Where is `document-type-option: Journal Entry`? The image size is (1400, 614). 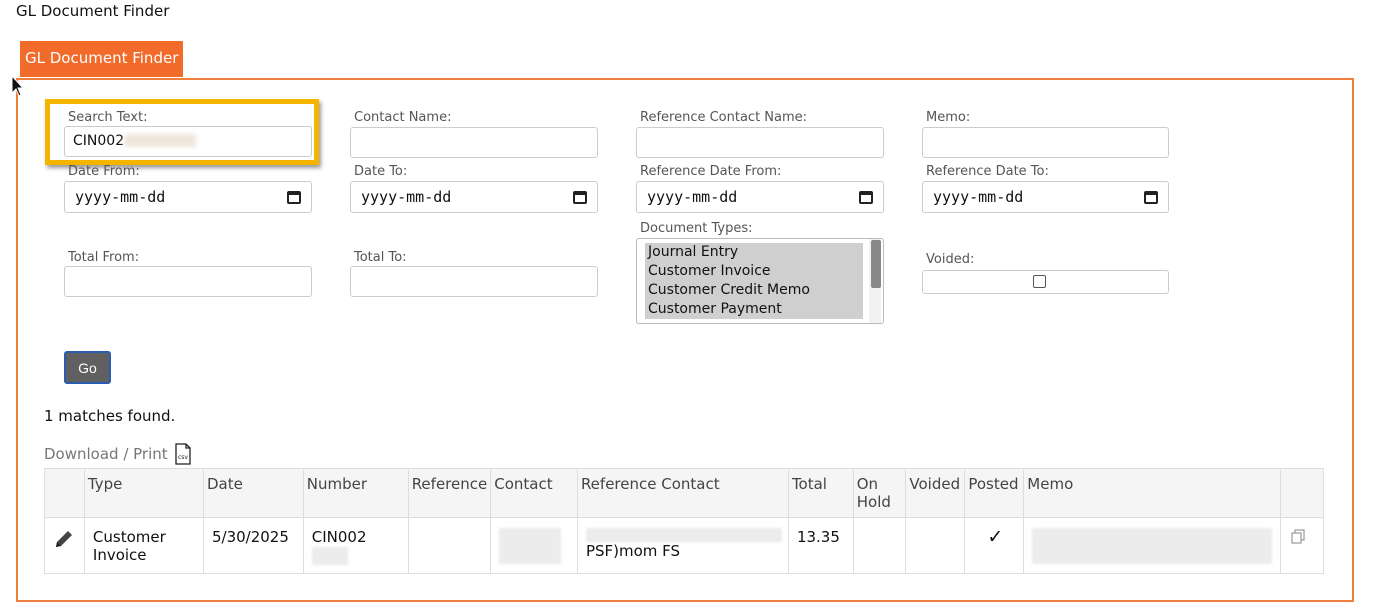
document-type-option: Journal Entry is located at coordinates (754, 252).